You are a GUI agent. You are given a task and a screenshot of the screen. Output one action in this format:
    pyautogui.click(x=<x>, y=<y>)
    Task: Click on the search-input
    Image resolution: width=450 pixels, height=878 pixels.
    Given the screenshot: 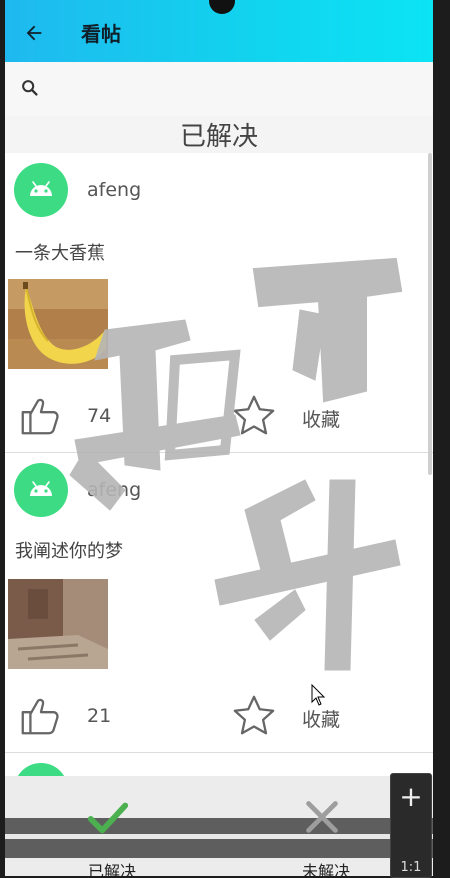 What is the action you would take?
    pyautogui.click(x=231, y=89)
    